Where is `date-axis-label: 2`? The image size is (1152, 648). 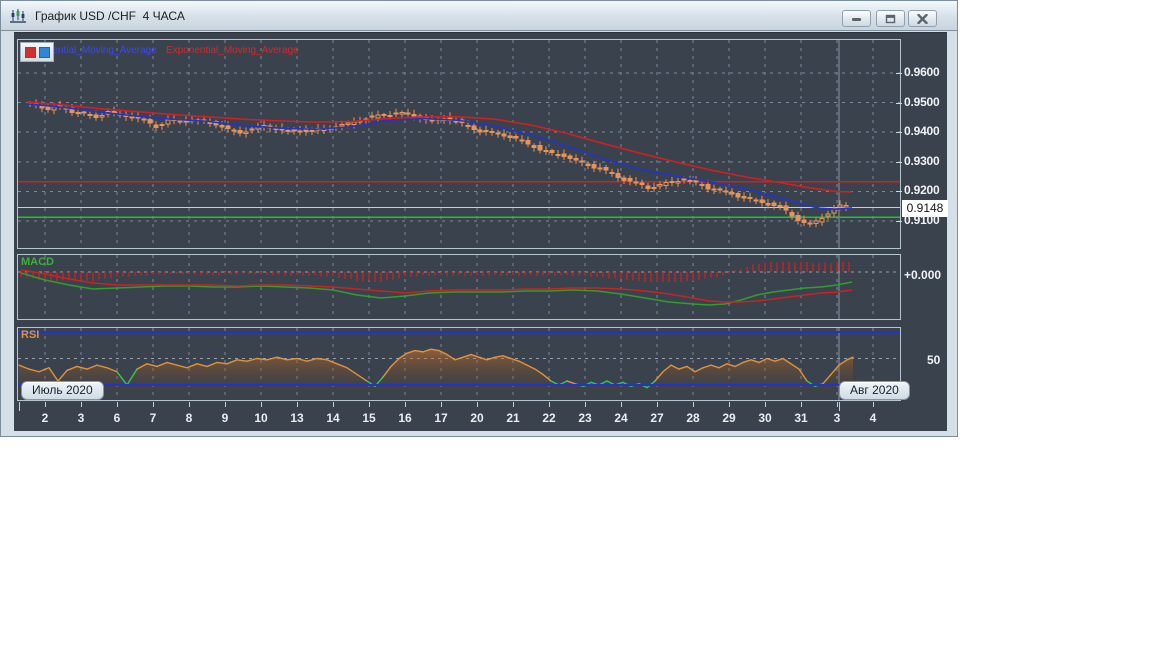
date-axis-label: 2 is located at coordinates (45, 418).